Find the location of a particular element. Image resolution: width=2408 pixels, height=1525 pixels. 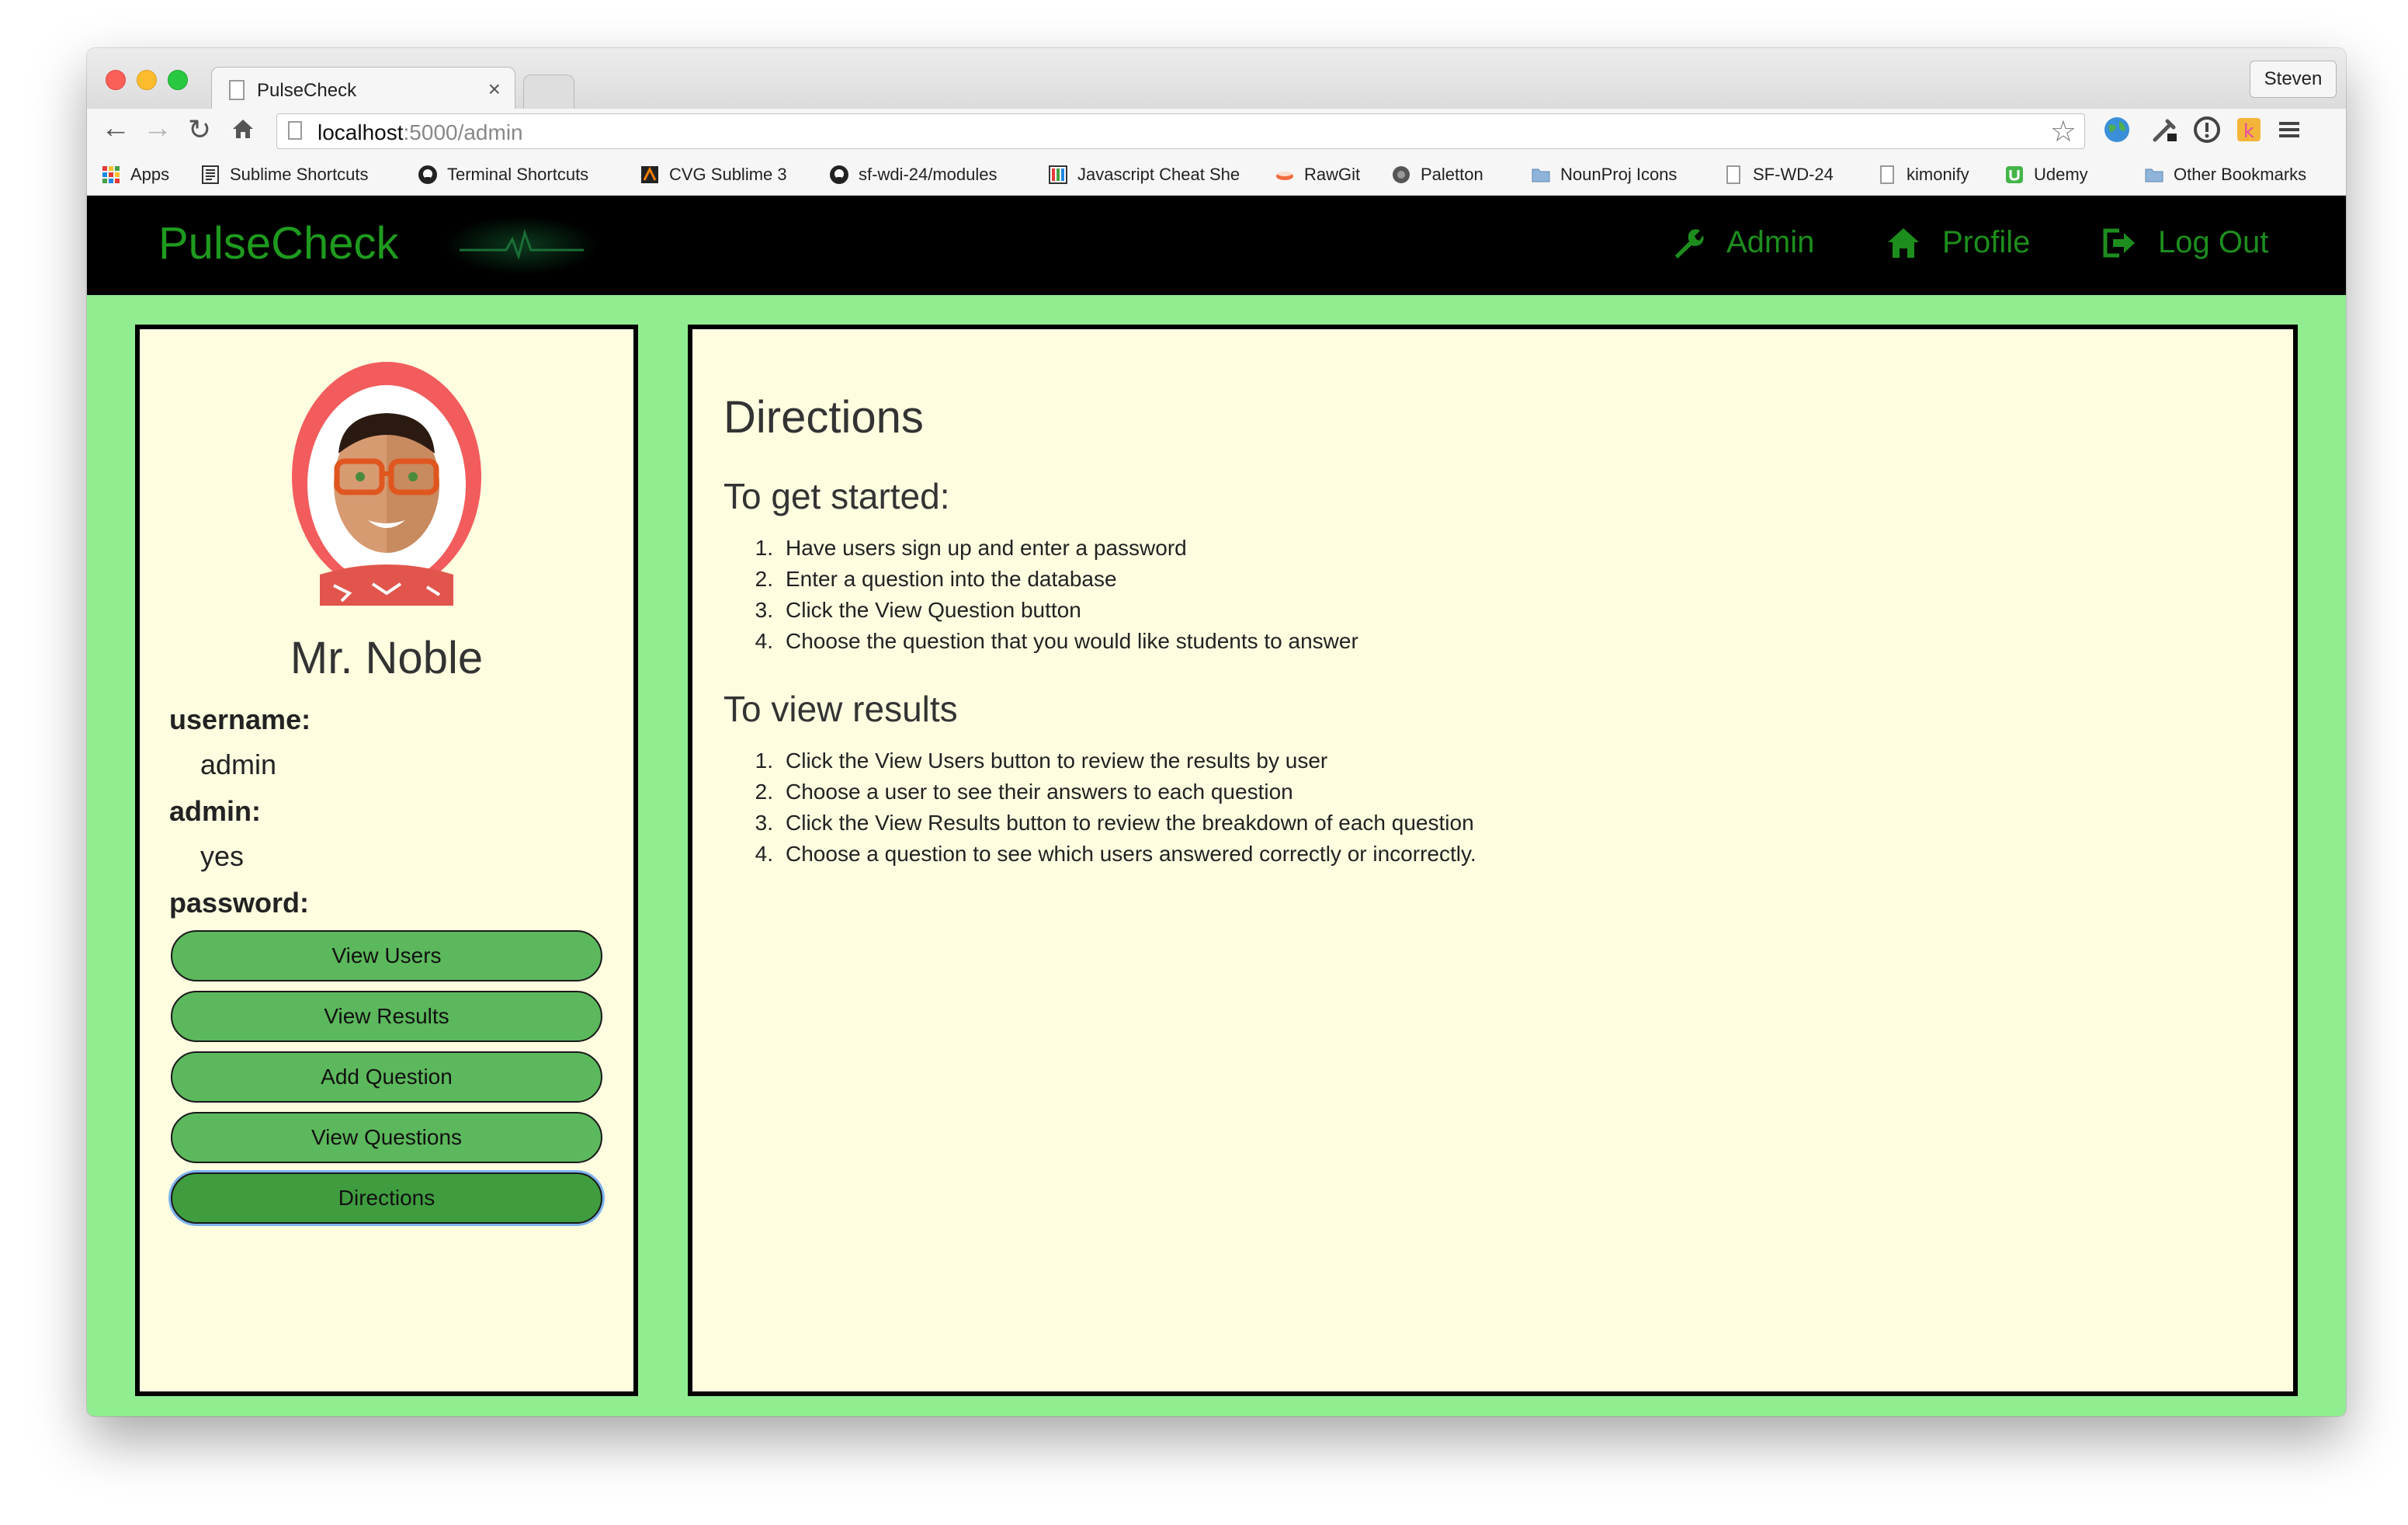

password-label: password: is located at coordinates (239, 903).